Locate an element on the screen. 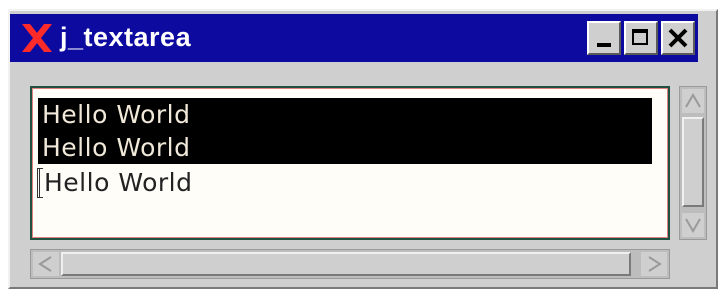  scroll-up-arrow-icon is located at coordinates (693, 101).